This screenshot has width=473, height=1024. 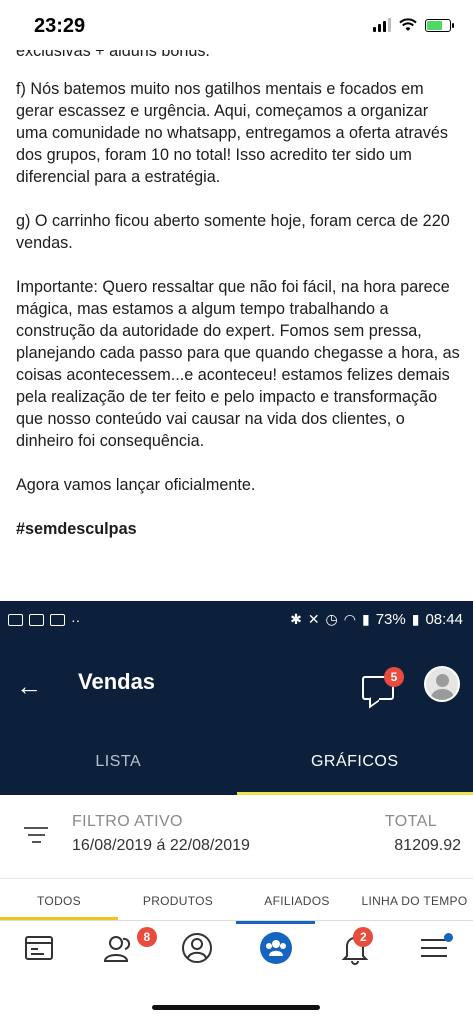 I want to click on menu-dot-indicator, so click(x=448, y=937).